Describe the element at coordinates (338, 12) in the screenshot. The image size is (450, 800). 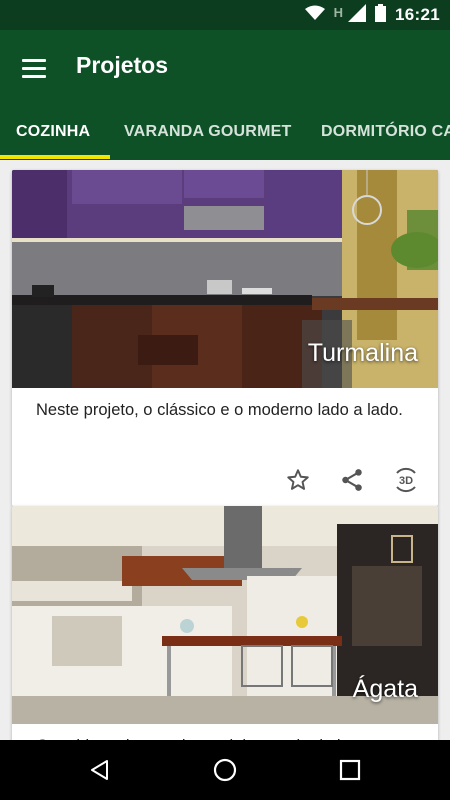
I see `network-type-label: H` at that location.